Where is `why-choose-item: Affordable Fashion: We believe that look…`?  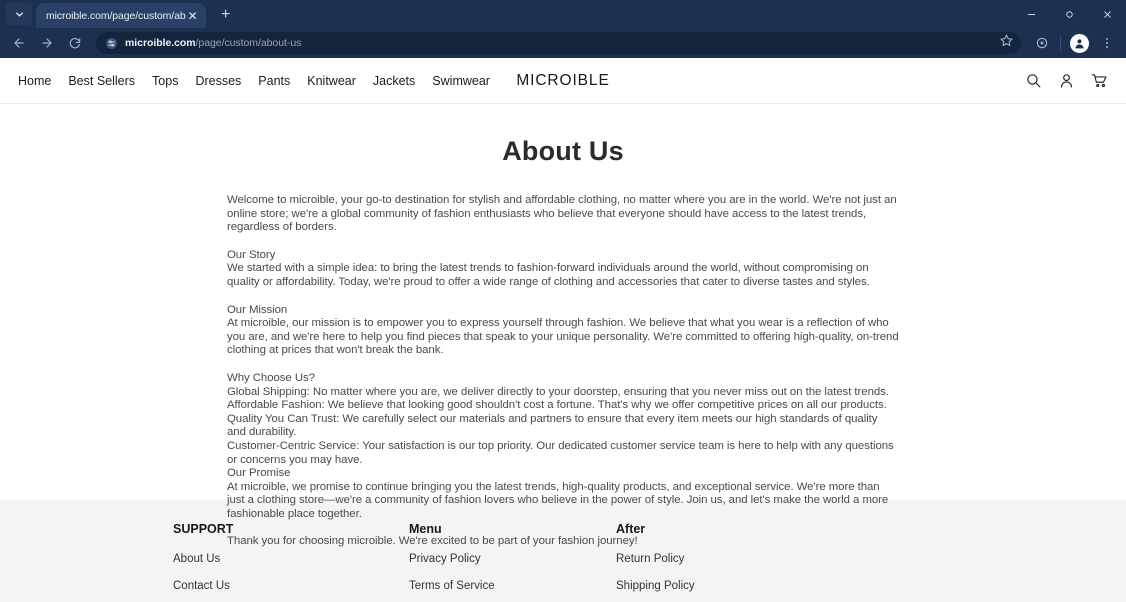 why-choose-item: Affordable Fashion: We believe that look… is located at coordinates (557, 405).